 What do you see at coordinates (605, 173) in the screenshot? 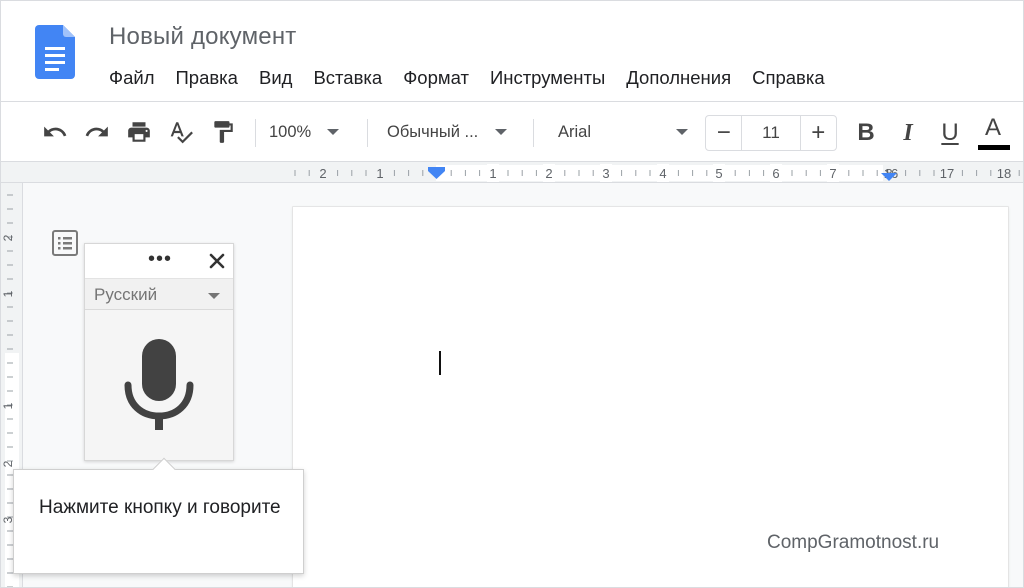
I see `ruler-label: 3` at bounding box center [605, 173].